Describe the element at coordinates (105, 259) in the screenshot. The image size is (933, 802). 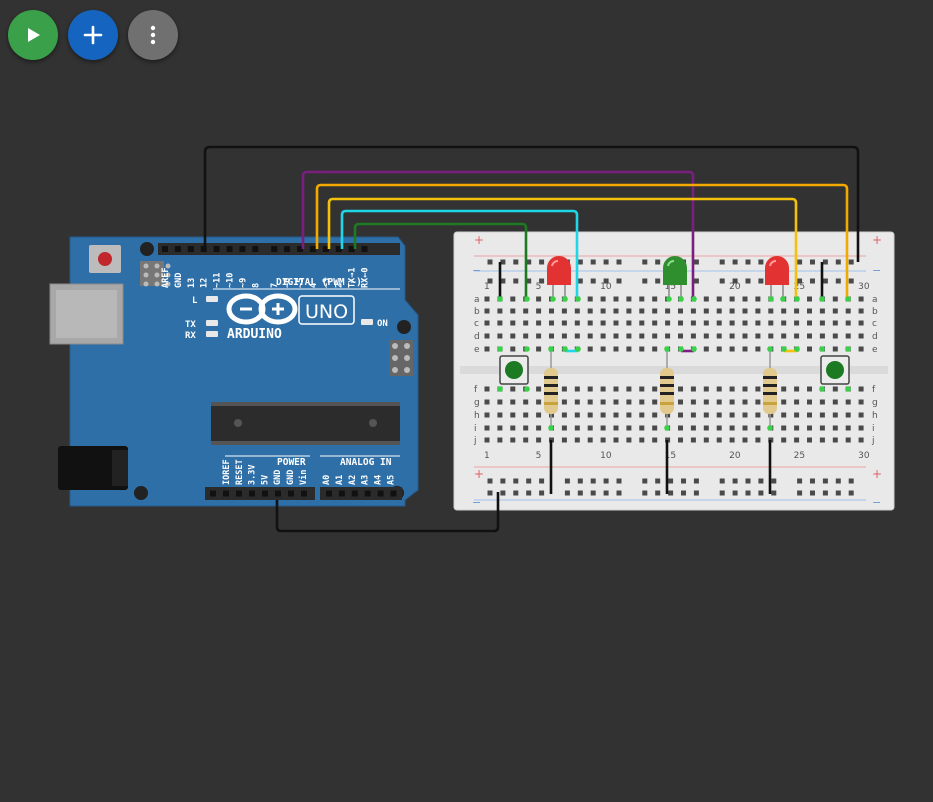
I see `reset-button-cap` at that location.